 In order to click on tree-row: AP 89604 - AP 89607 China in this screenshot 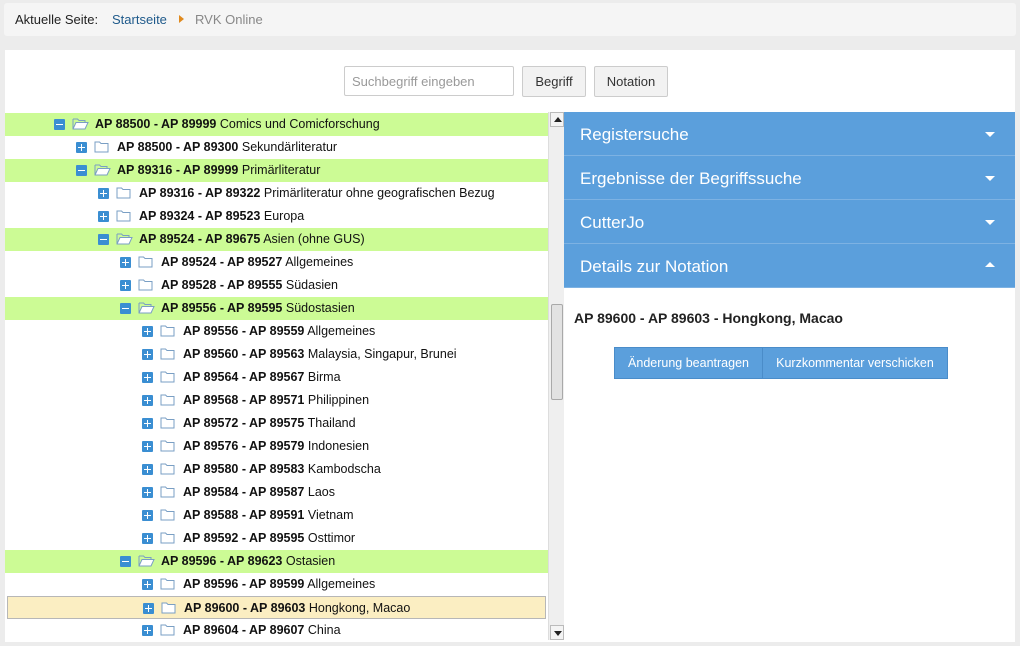, I will do `click(276, 630)`.